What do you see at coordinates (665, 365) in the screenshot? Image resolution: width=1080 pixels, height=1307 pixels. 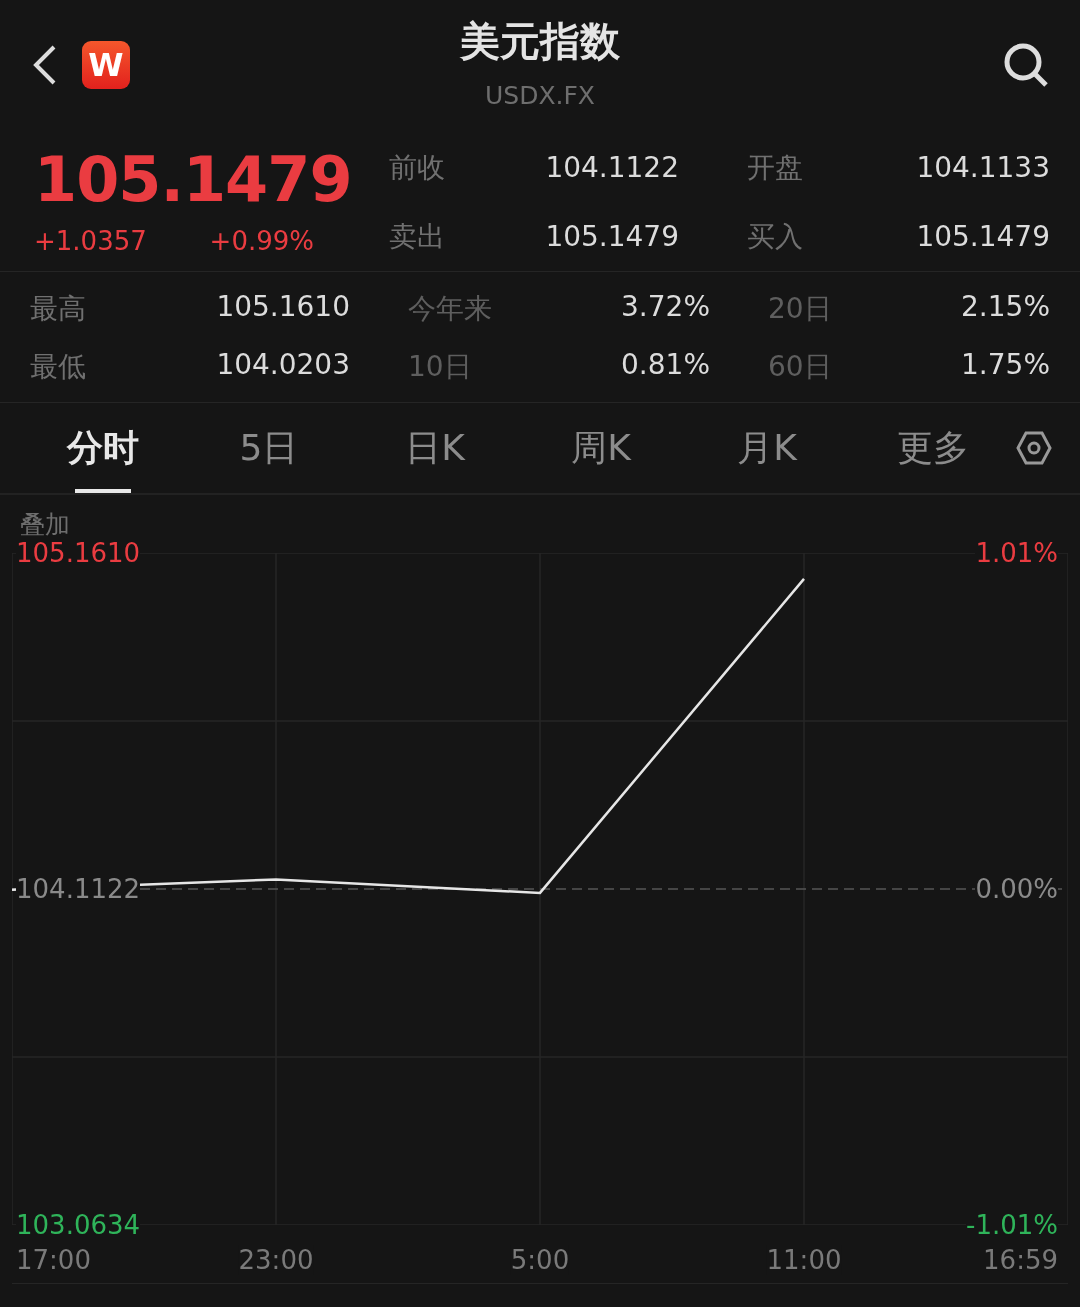 I see `stat-value: 0.81%` at bounding box center [665, 365].